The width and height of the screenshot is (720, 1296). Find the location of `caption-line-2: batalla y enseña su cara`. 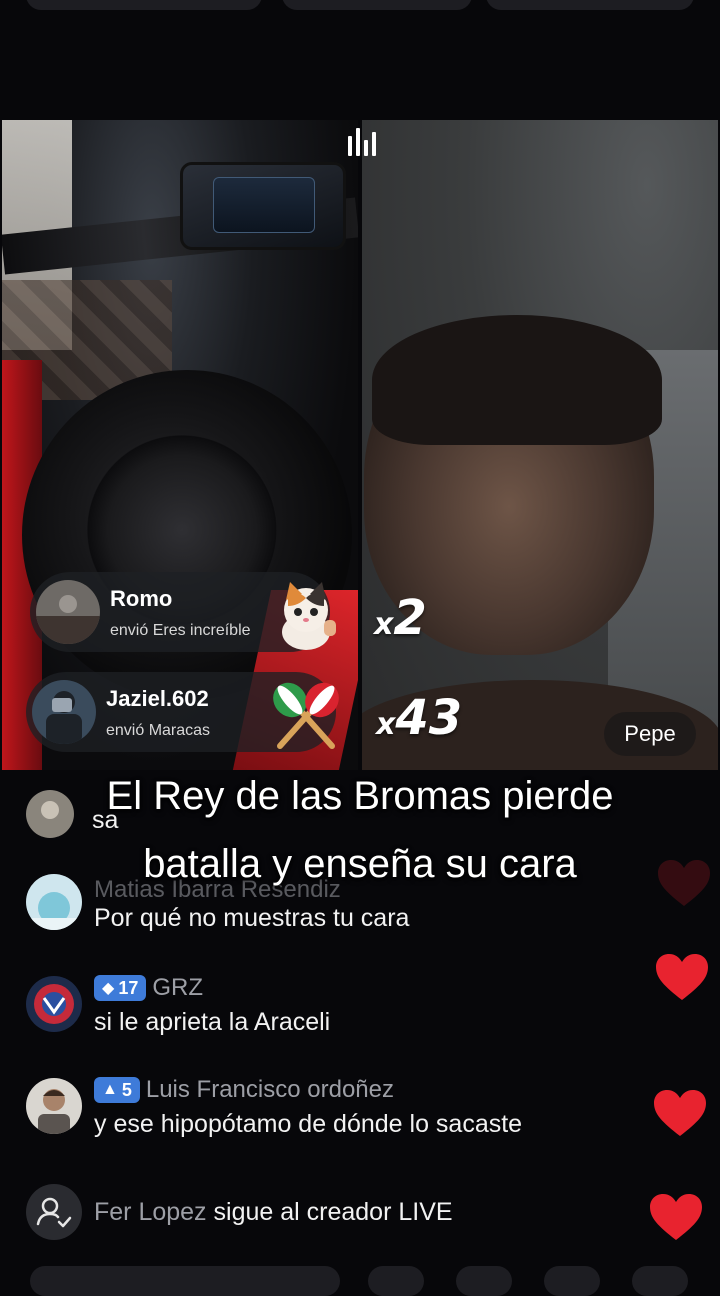

caption-line-2: batalla y enseña su cara is located at coordinates (360, 864).